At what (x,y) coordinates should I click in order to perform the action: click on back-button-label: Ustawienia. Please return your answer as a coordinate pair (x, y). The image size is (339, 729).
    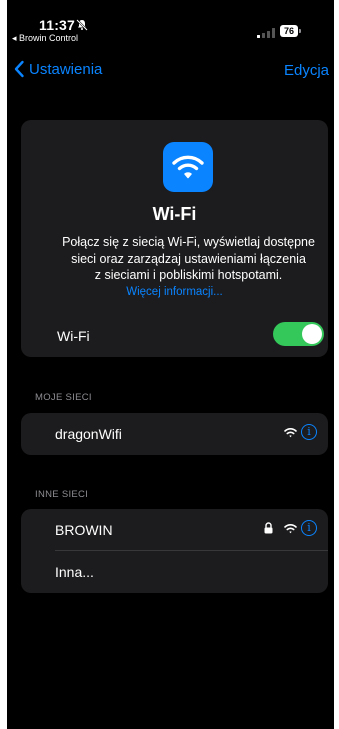
    Looking at the image, I should click on (66, 69).